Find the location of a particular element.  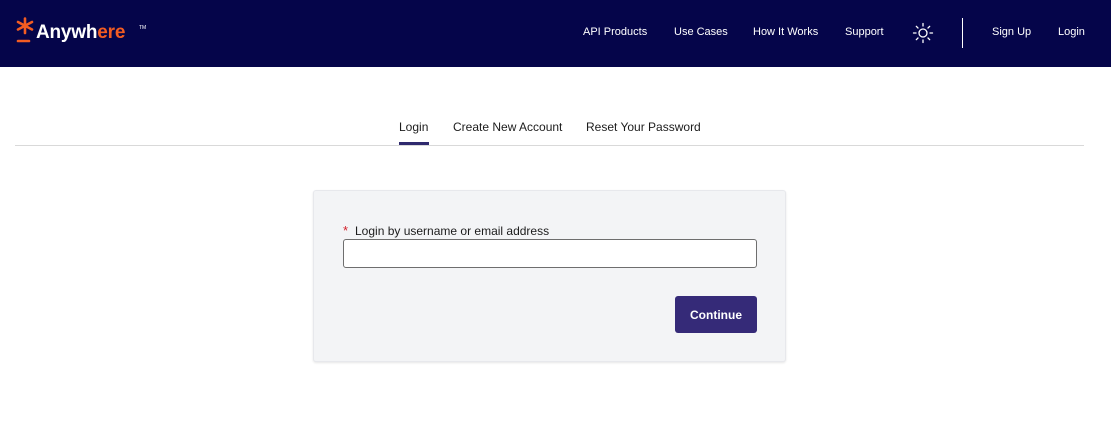

nav-api-products: API Products is located at coordinates (615, 32).